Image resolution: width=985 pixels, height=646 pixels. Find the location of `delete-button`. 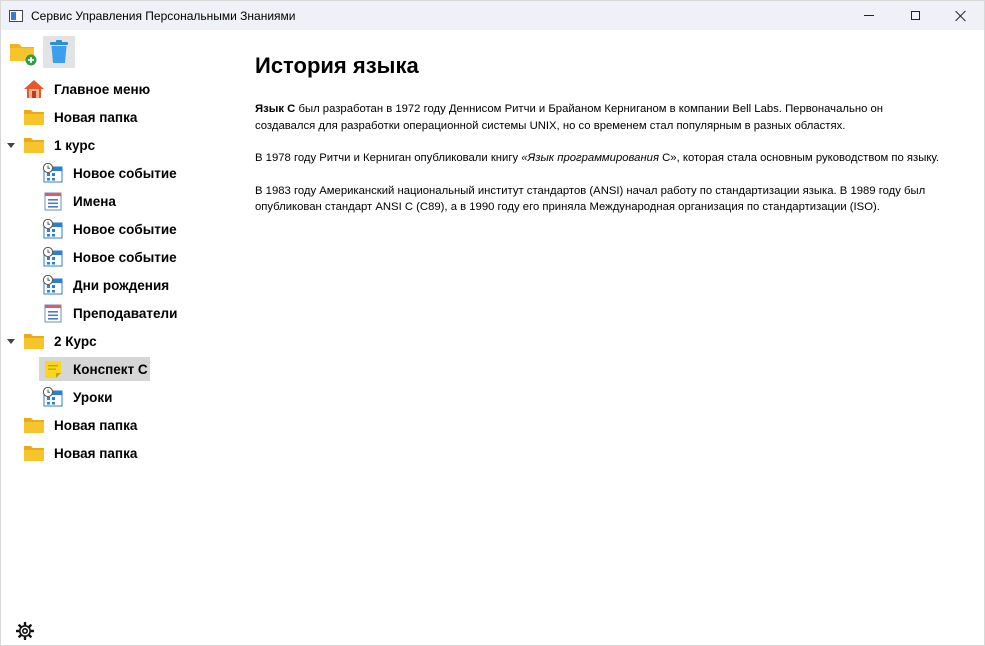

delete-button is located at coordinates (59, 52).